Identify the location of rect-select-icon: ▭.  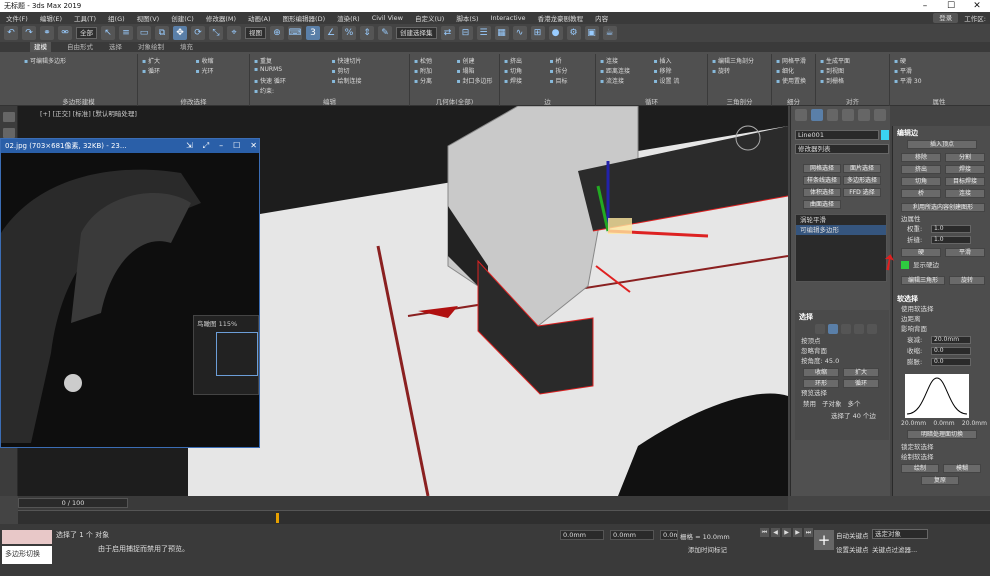
(144, 33).